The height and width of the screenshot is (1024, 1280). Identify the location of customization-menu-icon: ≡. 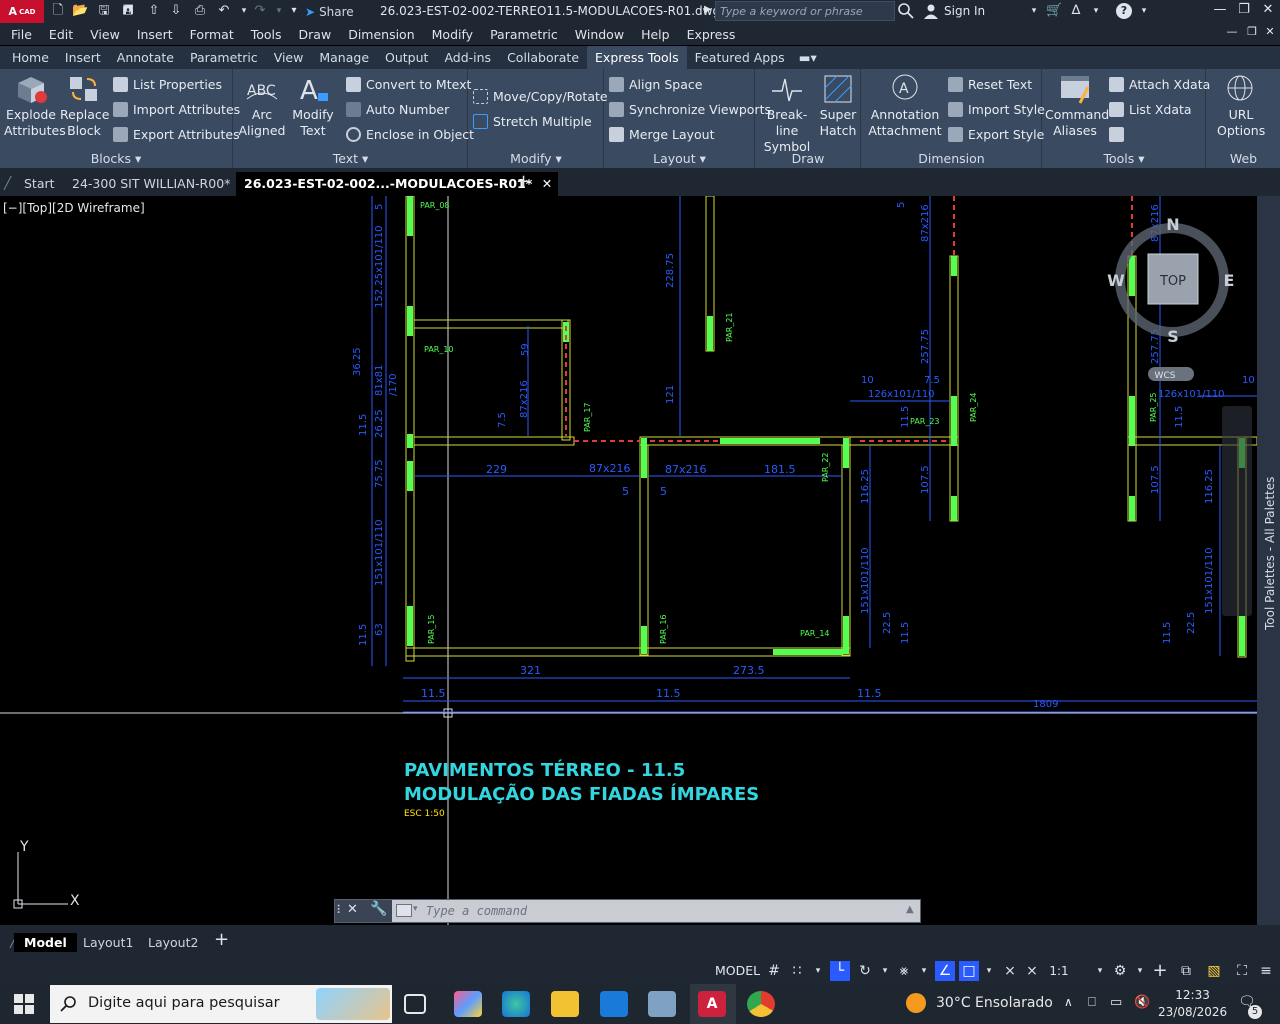
(1266, 971).